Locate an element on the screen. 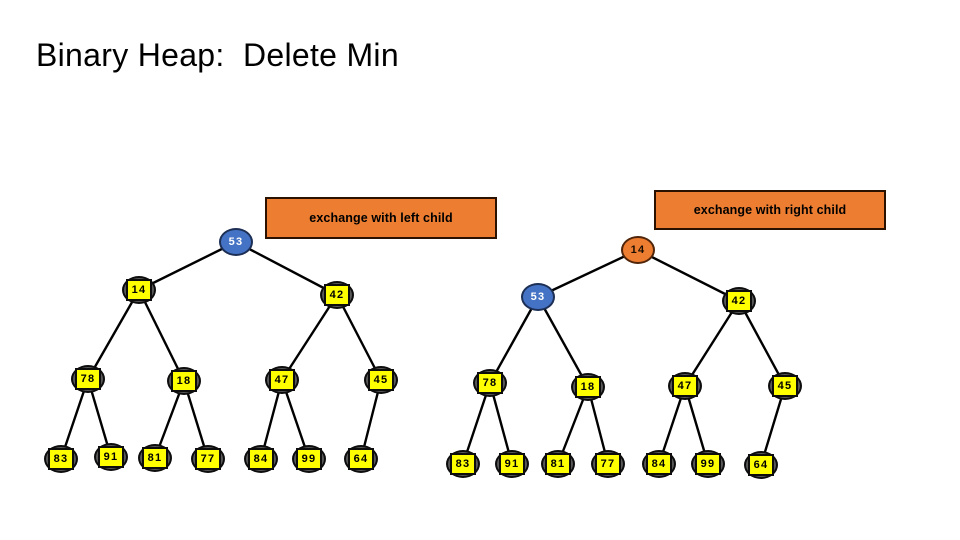  callout-right-label: exchange with right child is located at coordinates (770, 210).